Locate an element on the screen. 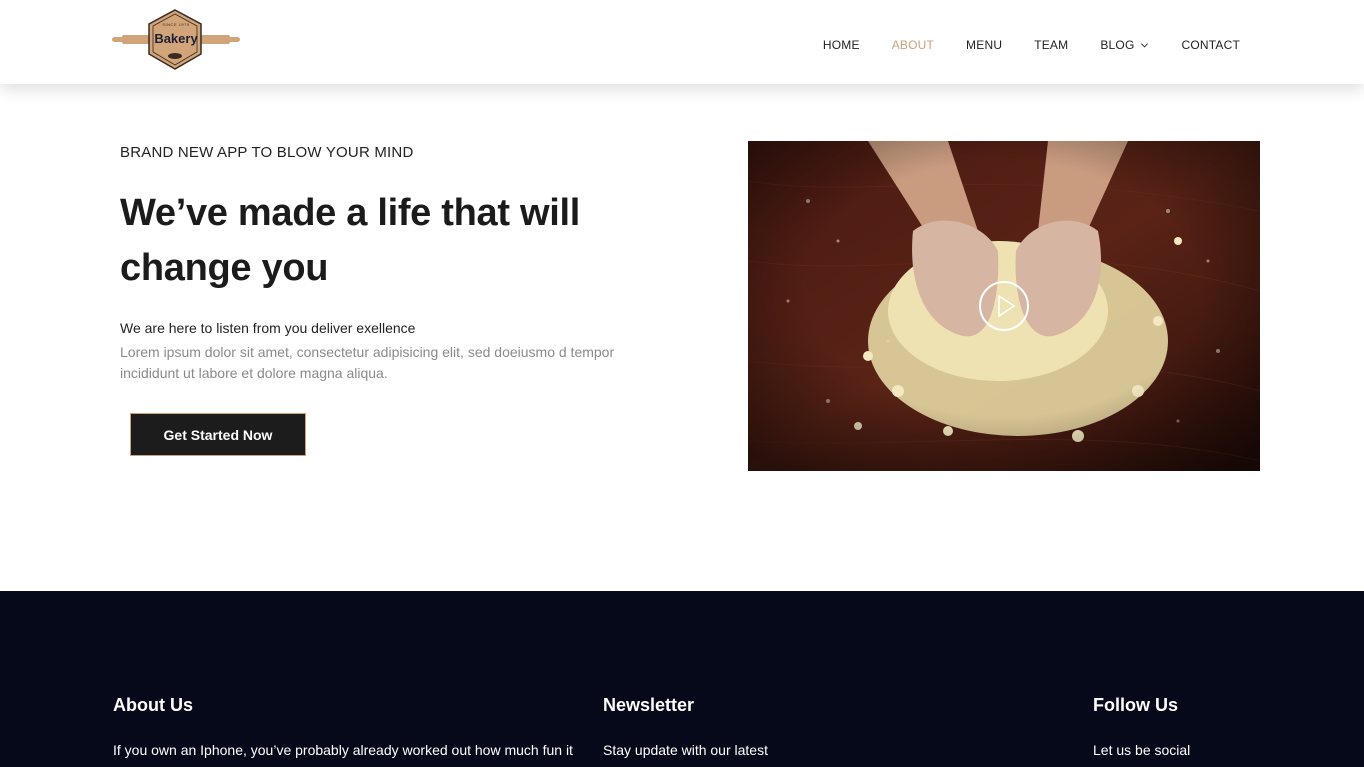 Image resolution: width=1364 pixels, height=767 pixels. footer-follow-text: Let us be social is located at coordinates (1142, 750).